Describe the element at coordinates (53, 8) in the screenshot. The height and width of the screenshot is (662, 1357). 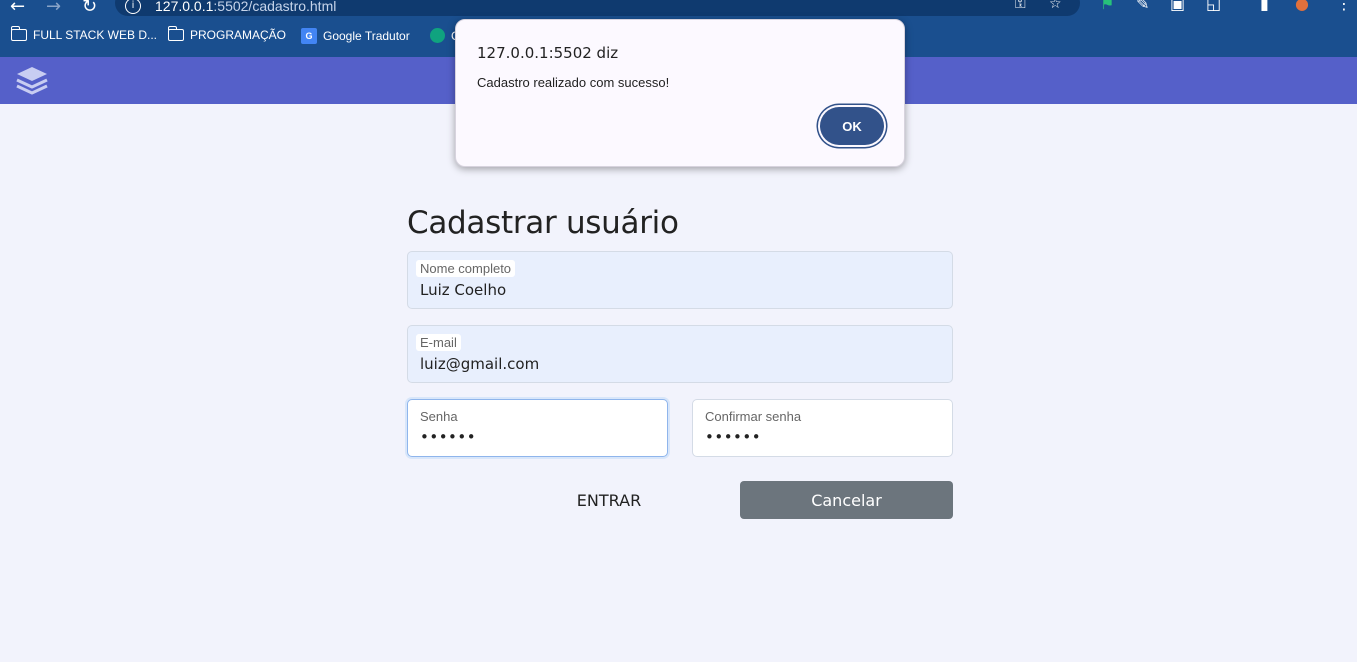
I see `forward-arrow-icon: →` at that location.